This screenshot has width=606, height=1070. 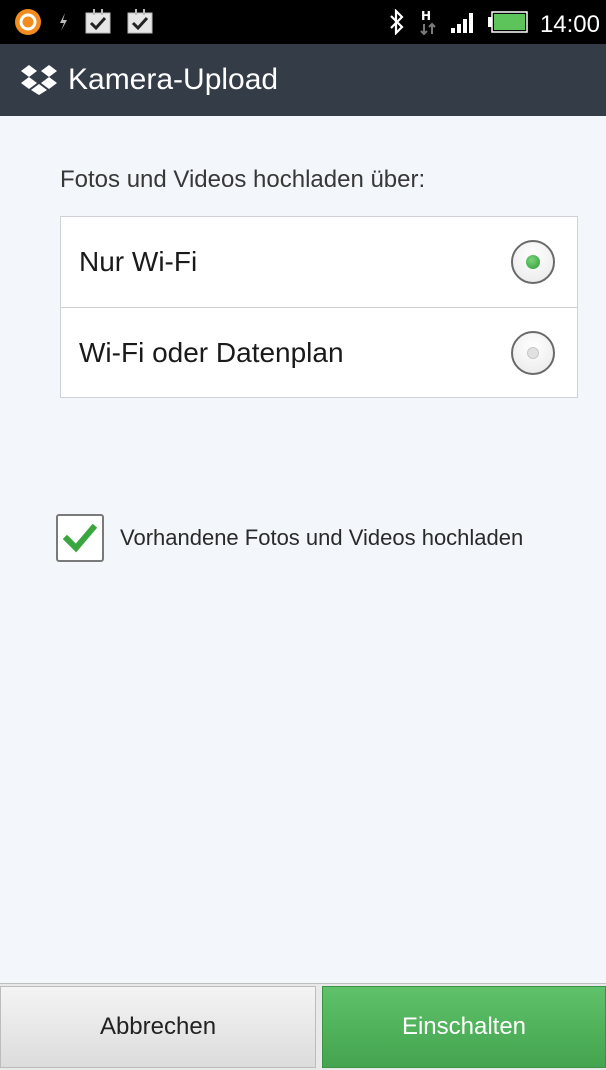 I want to click on existing-media-row: Vorhandene Fotos und Videos hochladen, so click(x=289, y=538).